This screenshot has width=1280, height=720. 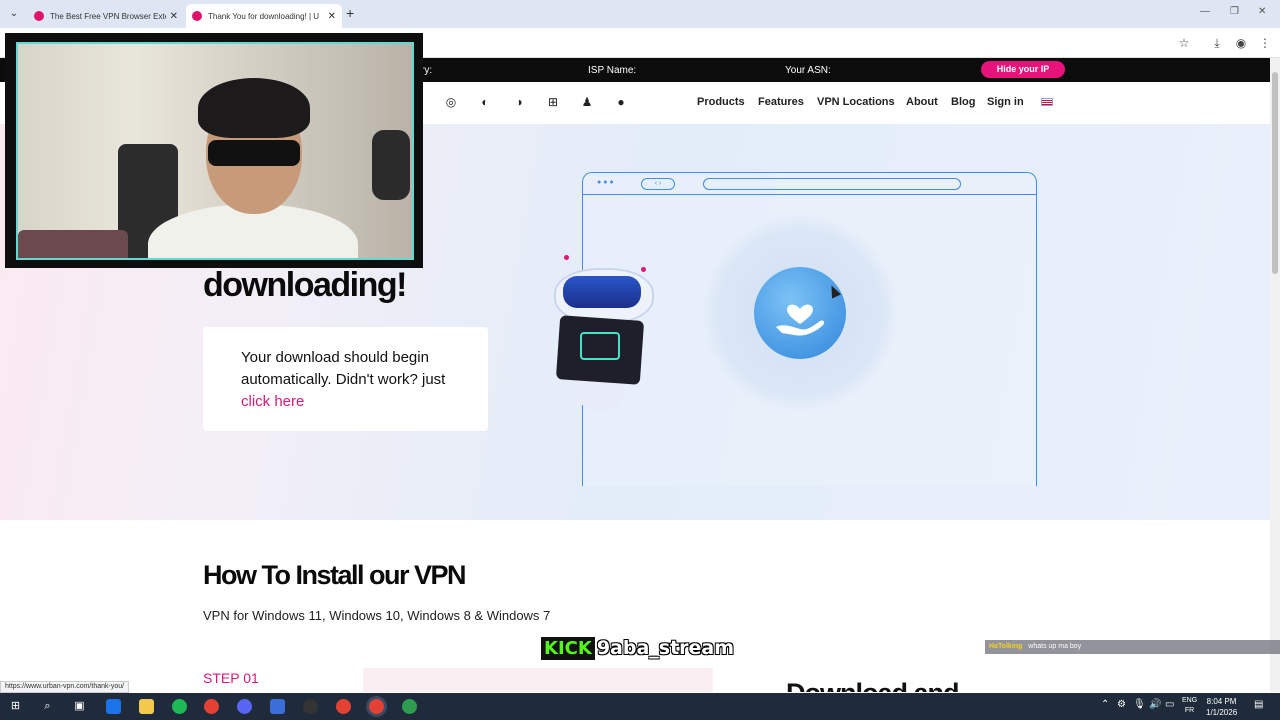 What do you see at coordinates (179, 706) in the screenshot?
I see `spotify-icon` at bounding box center [179, 706].